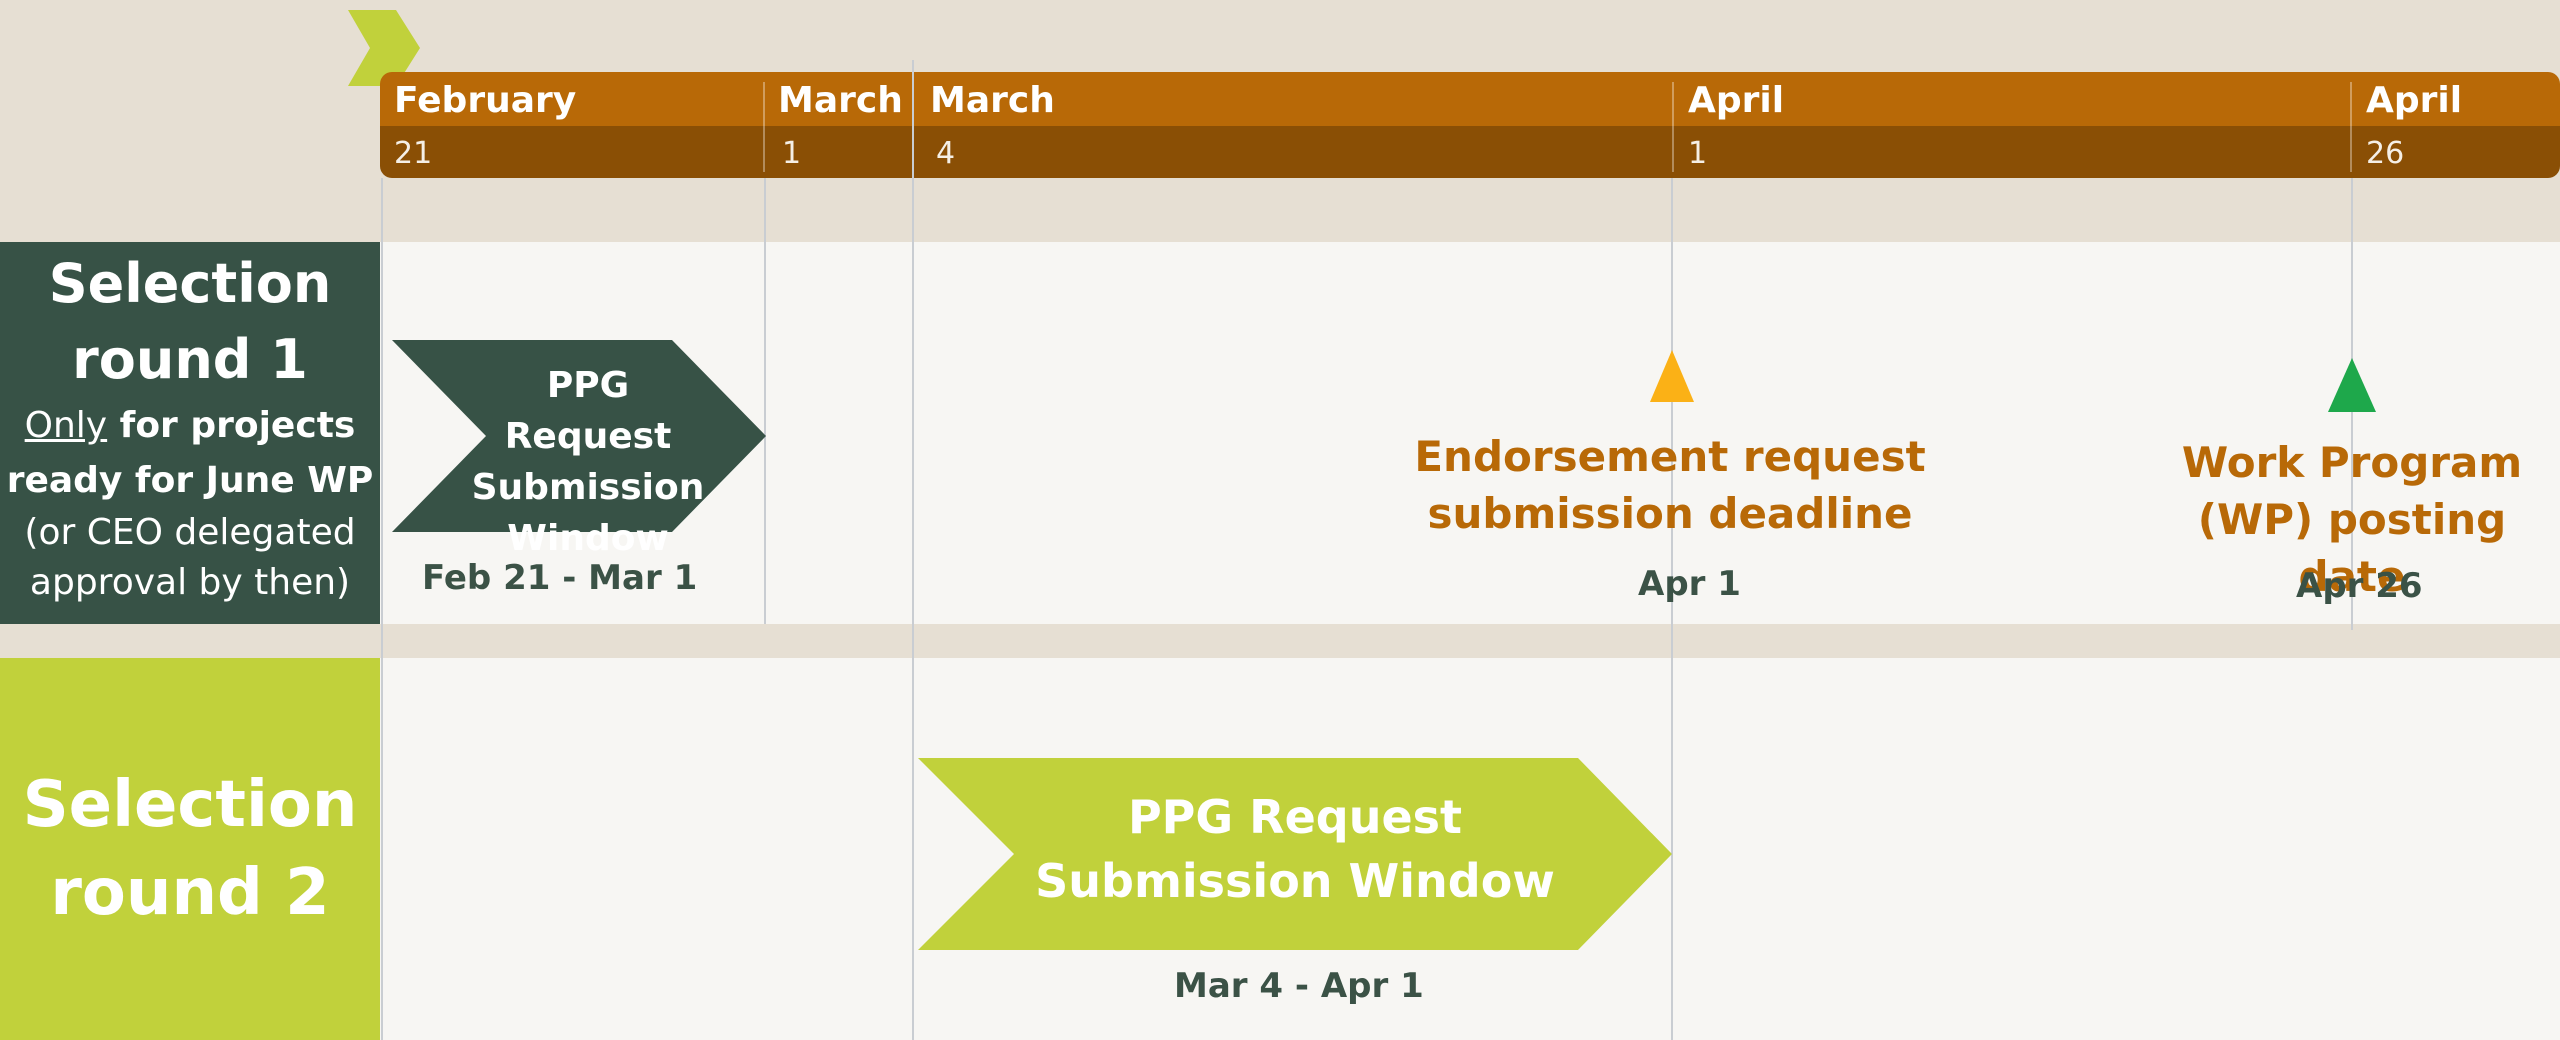  I want to click on day-label-1-april: 1, so click(1698, 153).